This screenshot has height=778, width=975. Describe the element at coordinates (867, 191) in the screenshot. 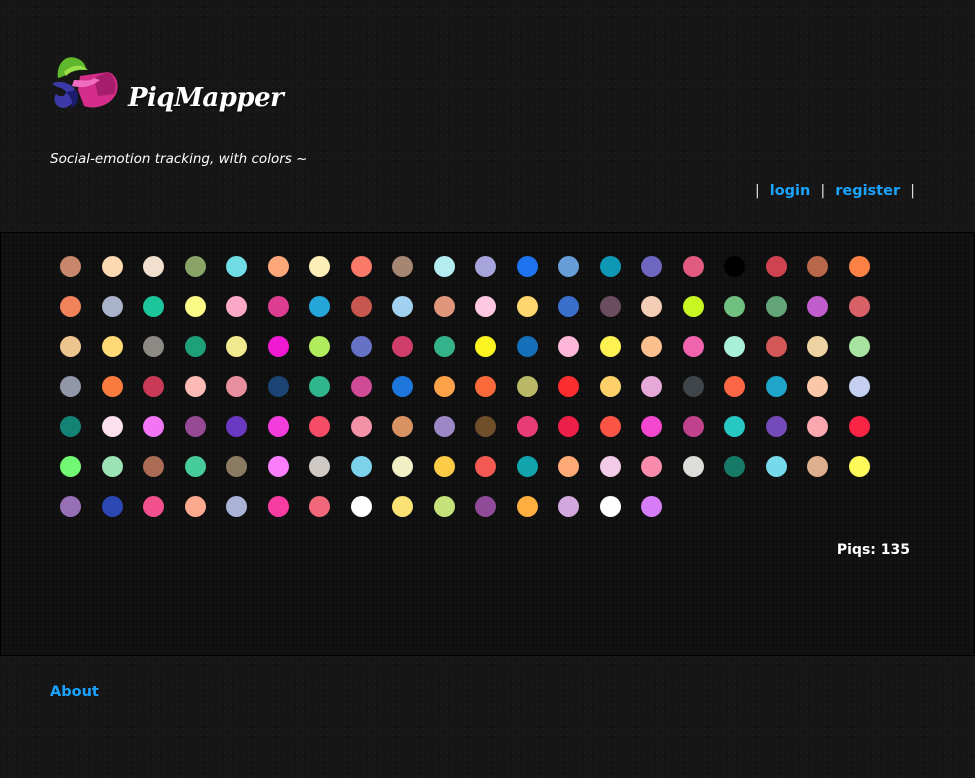

I see `register-link: register` at that location.